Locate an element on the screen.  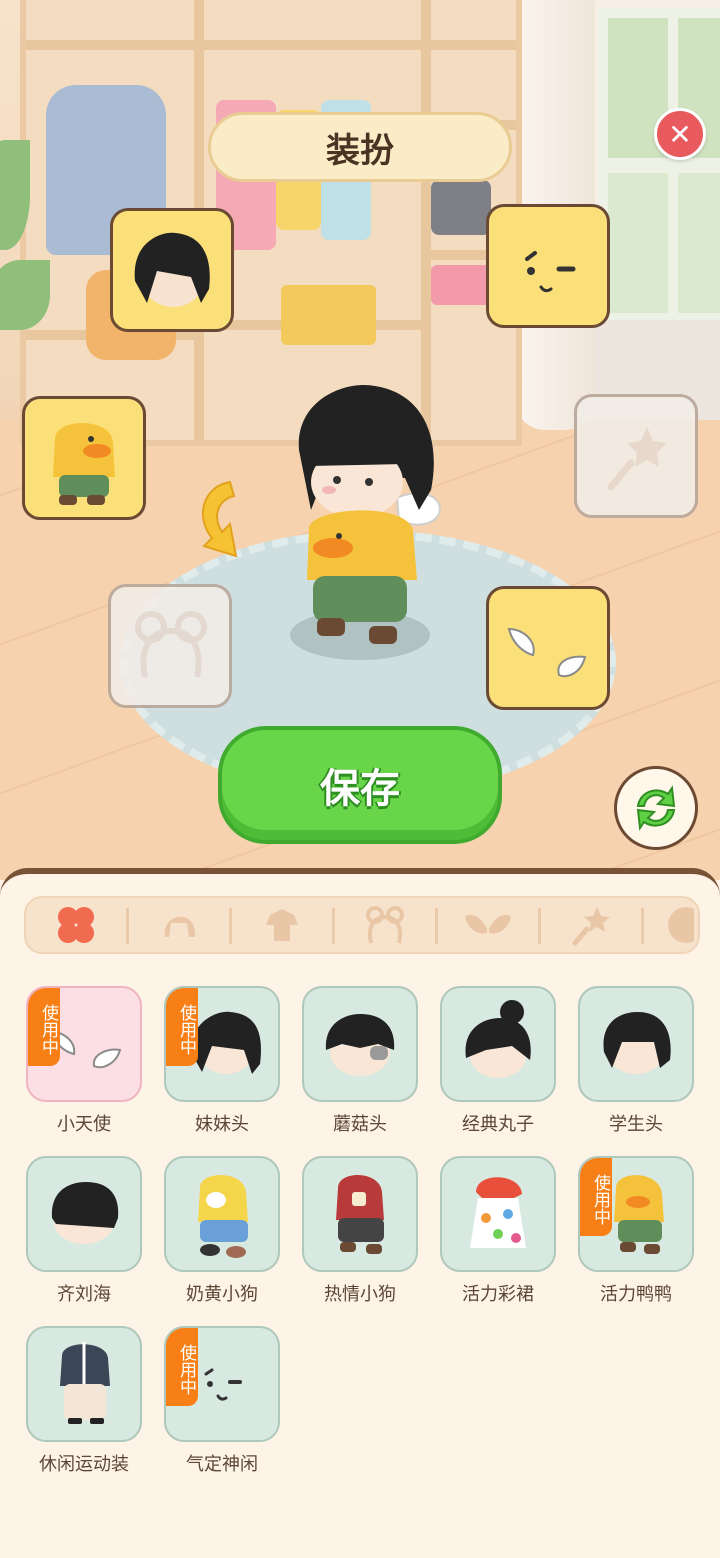
item-card: 奶黄小狗 is located at coordinates (222, 1231).